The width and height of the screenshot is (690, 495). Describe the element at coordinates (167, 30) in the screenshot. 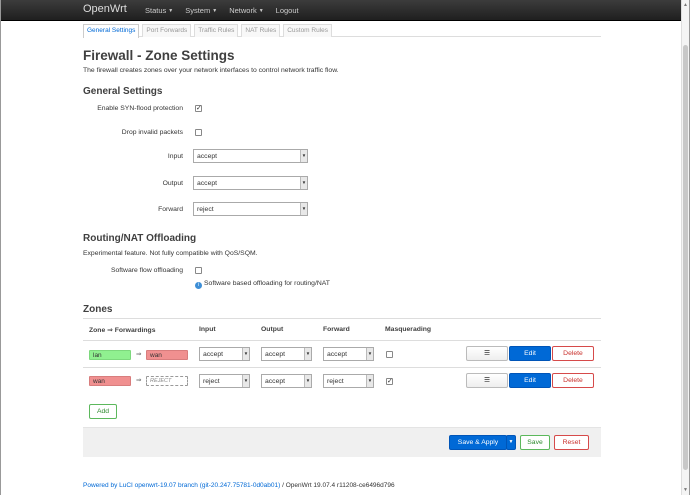

I see `tab-port-forwards: Port Forwards` at that location.